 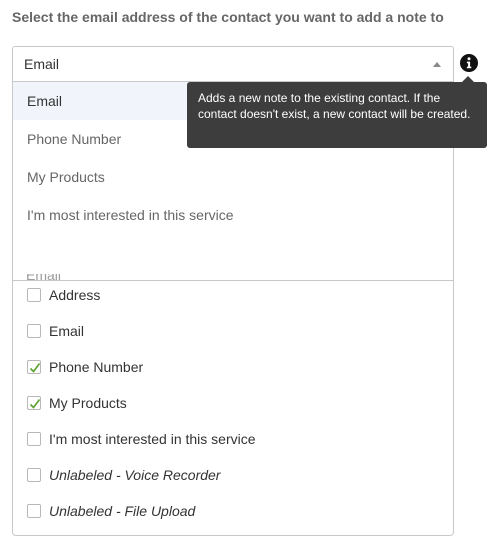 What do you see at coordinates (233, 215) in the screenshot?
I see `dropdown-option-interest: I'm most interested in this service` at bounding box center [233, 215].